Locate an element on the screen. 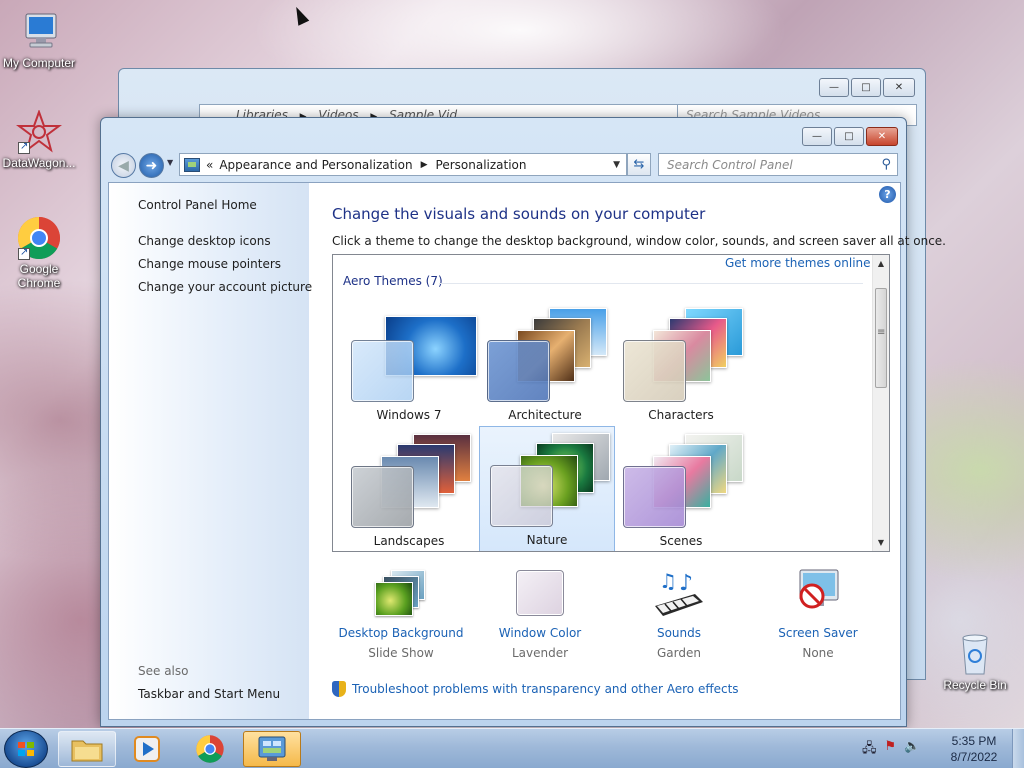 The image size is (1024, 768). refresh-icon: ⇆ is located at coordinates (639, 164).